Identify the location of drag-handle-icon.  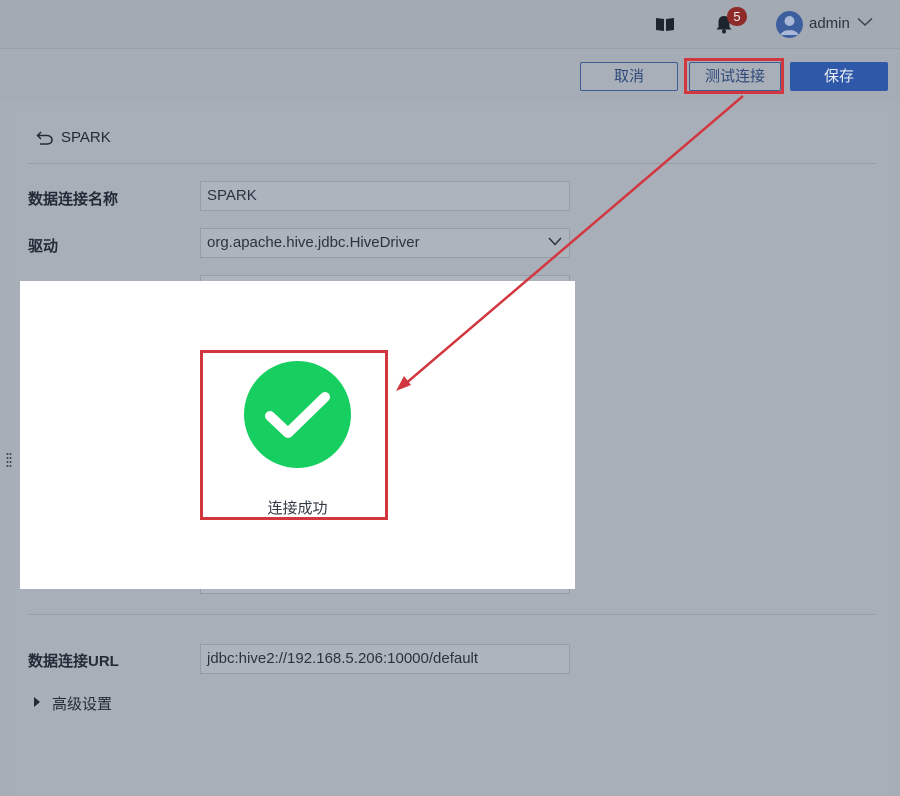
(9, 460).